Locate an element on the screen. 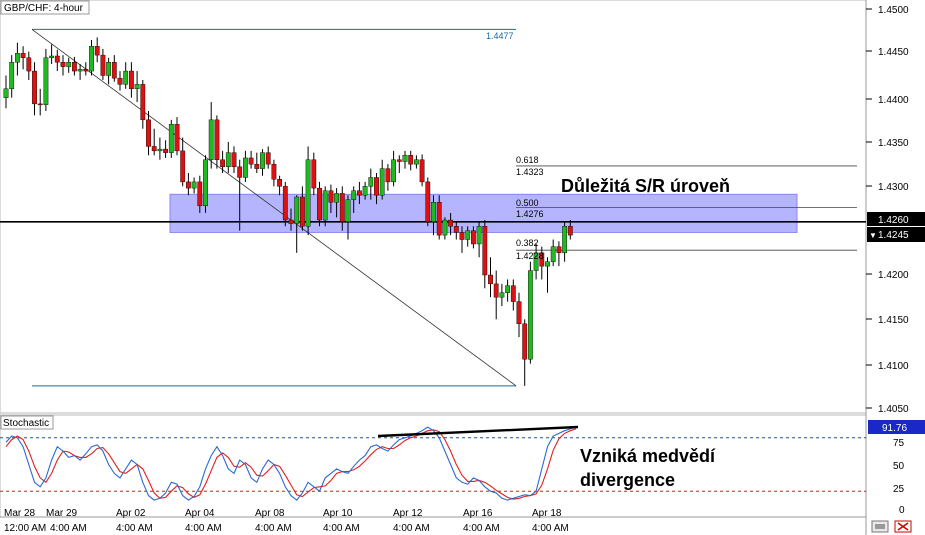 The image size is (925, 535). fib-382-ratio: 0.382 is located at coordinates (527, 243).